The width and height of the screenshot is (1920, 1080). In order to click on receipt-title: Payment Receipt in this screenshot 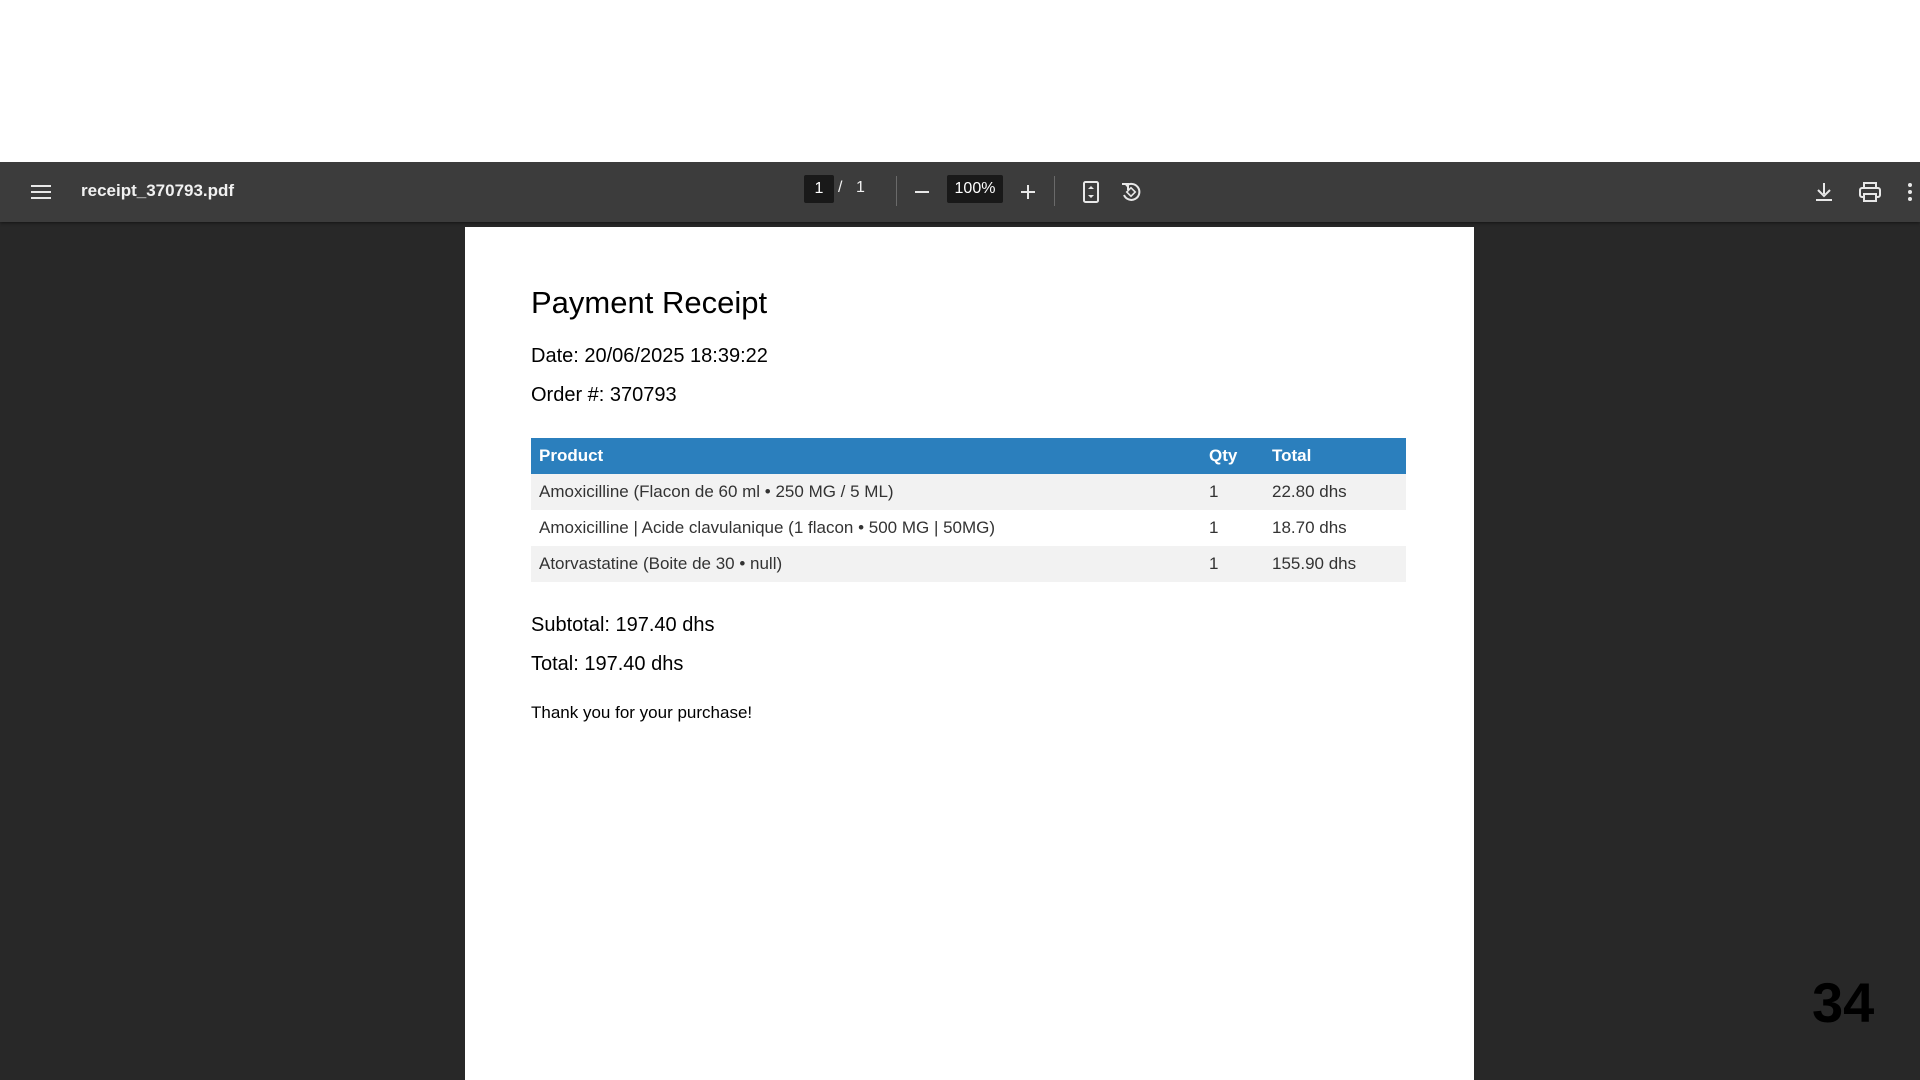, I will do `click(649, 302)`.